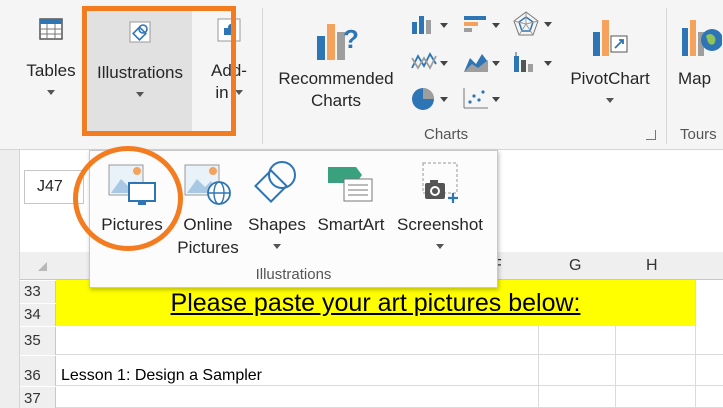 This screenshot has width=723, height=408. I want to click on statistic-chart-icon, so click(523, 62).